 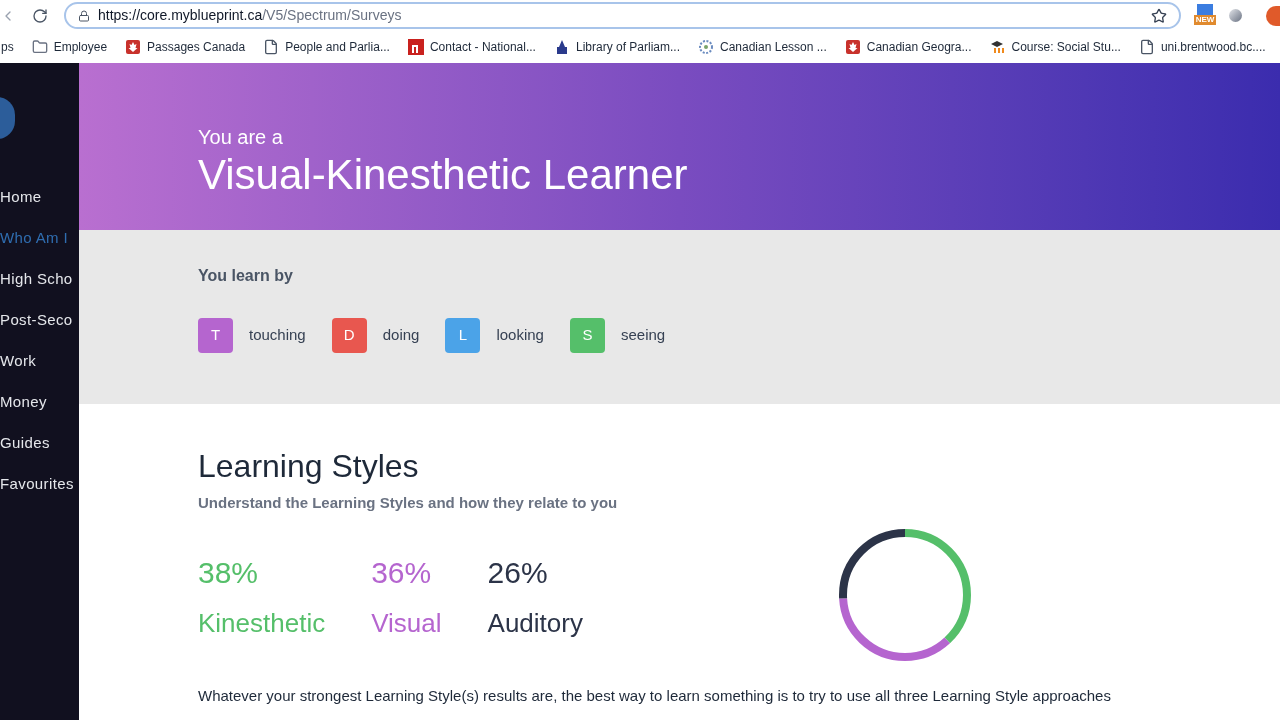 What do you see at coordinates (443, 175) in the screenshot?
I see `hero-title: Visual-Kinesthetic Learner` at bounding box center [443, 175].